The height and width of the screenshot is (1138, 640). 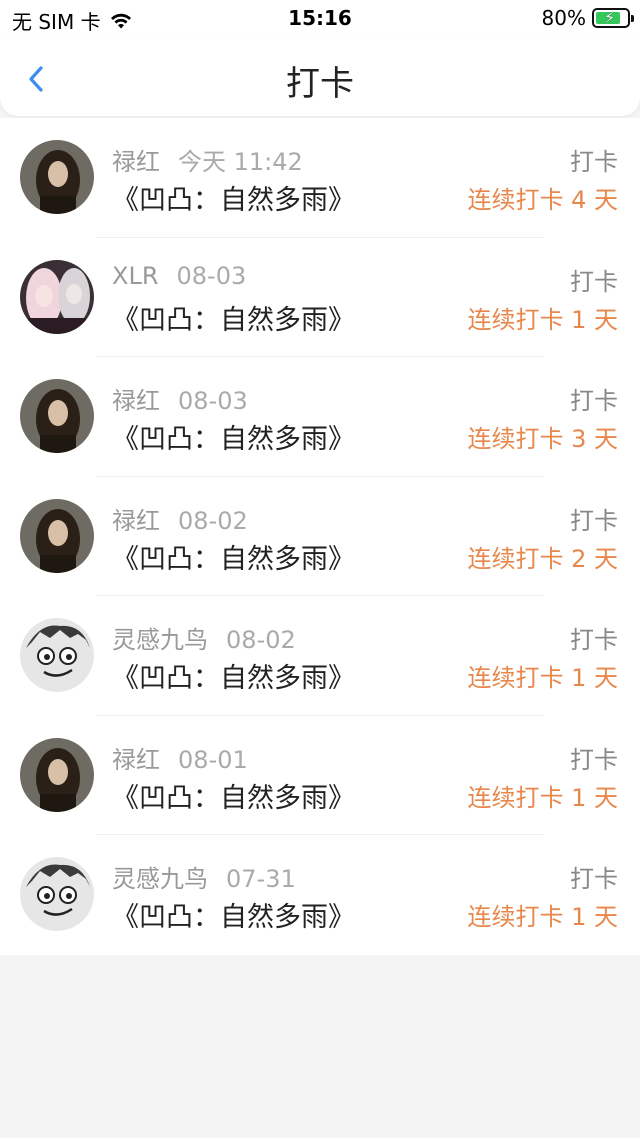 I want to click on battery-charging-icon: ⚡, so click(x=613, y=18).